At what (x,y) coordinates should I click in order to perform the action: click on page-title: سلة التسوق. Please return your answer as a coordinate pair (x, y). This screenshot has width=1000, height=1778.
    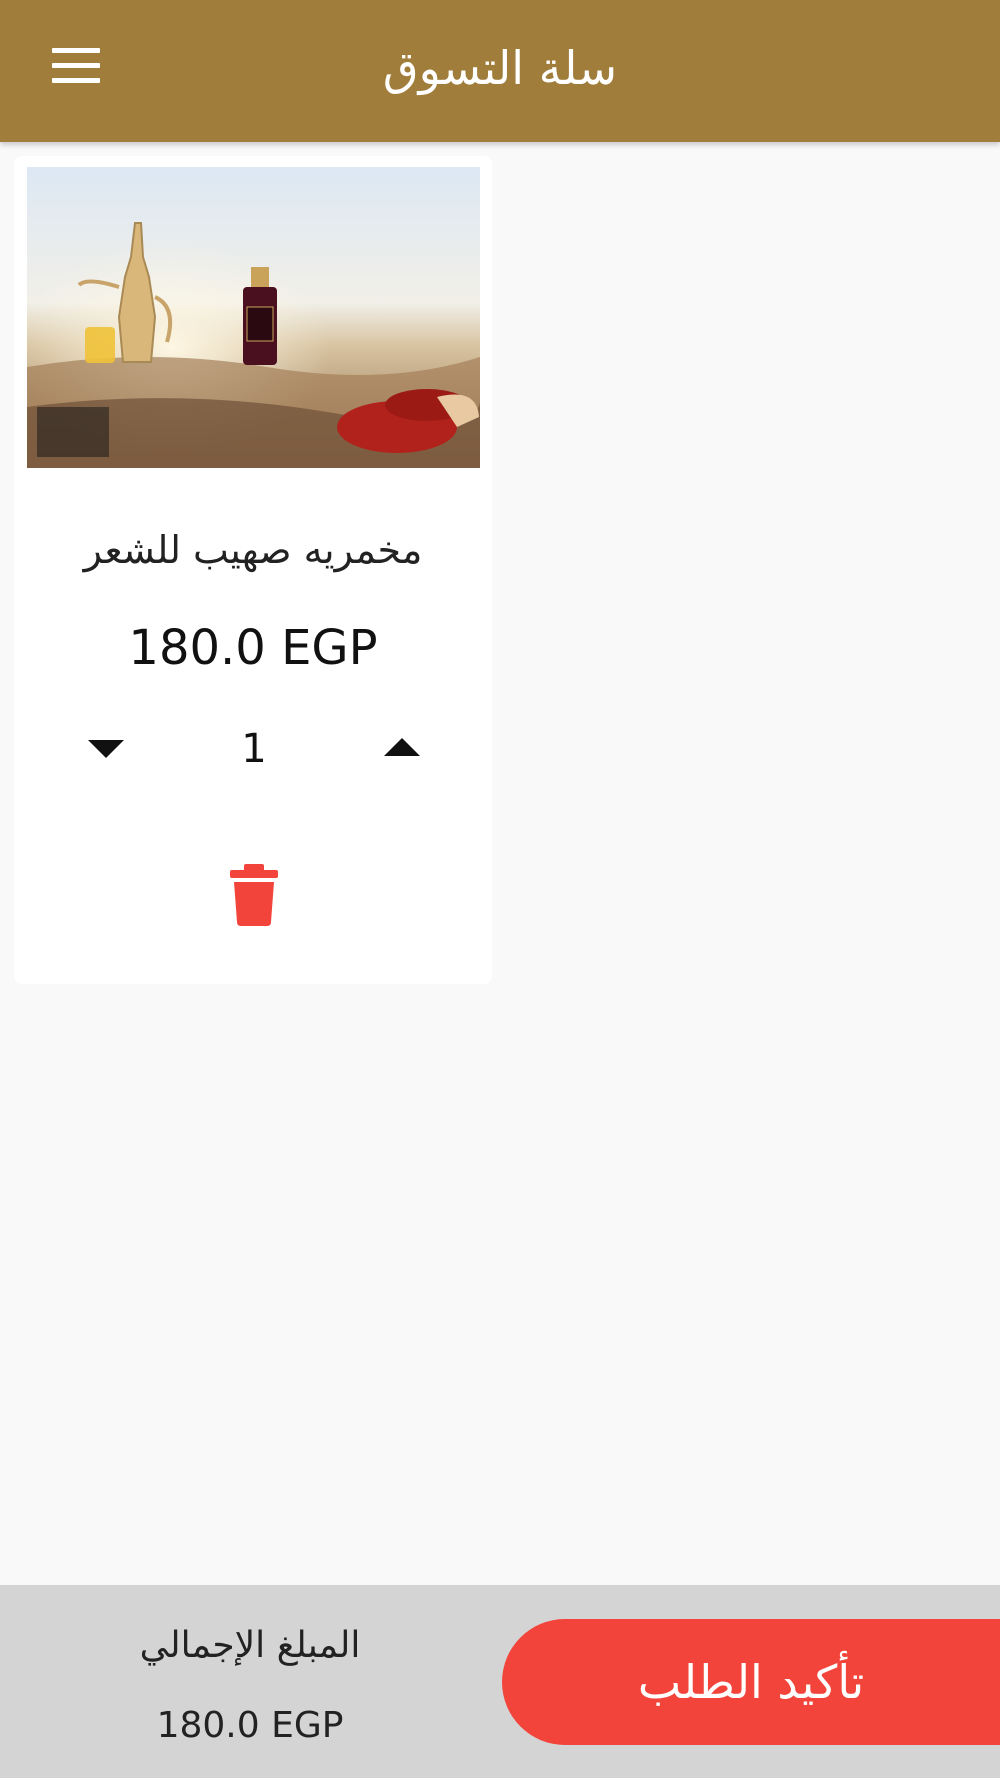
    Looking at the image, I should click on (500, 68).